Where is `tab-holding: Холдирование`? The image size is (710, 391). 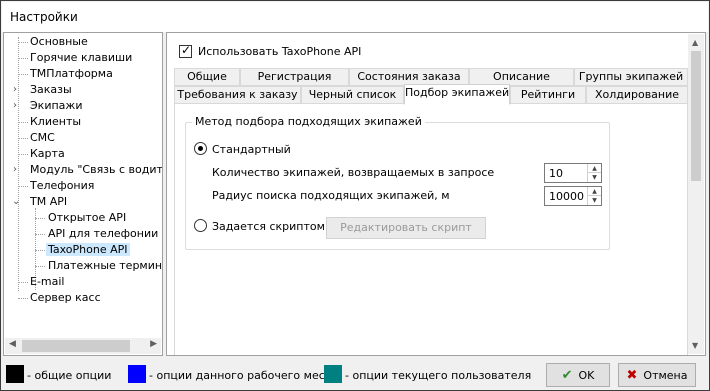 tab-holding: Холдирование is located at coordinates (637, 95).